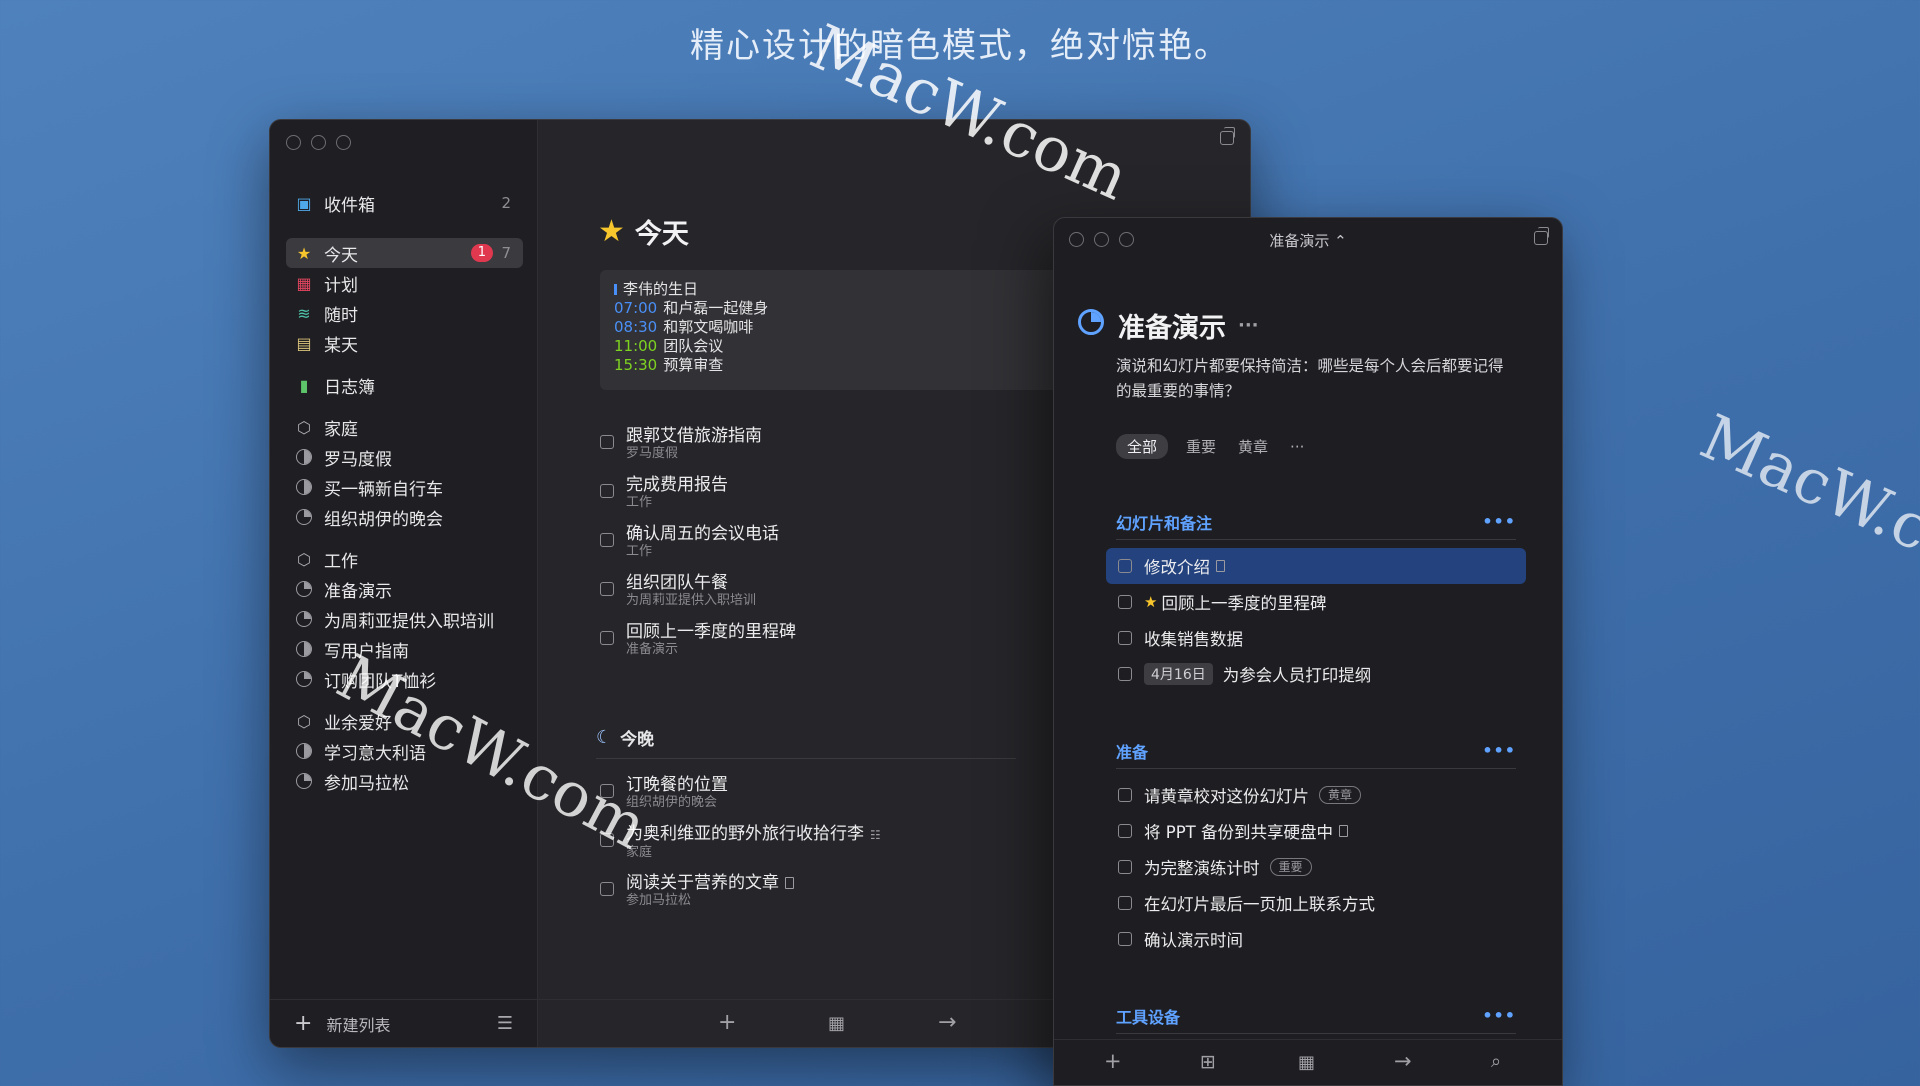 The height and width of the screenshot is (1086, 1920). I want to click on list-item: 将 PPT 备份到共享硬盘中, so click(1316, 831).